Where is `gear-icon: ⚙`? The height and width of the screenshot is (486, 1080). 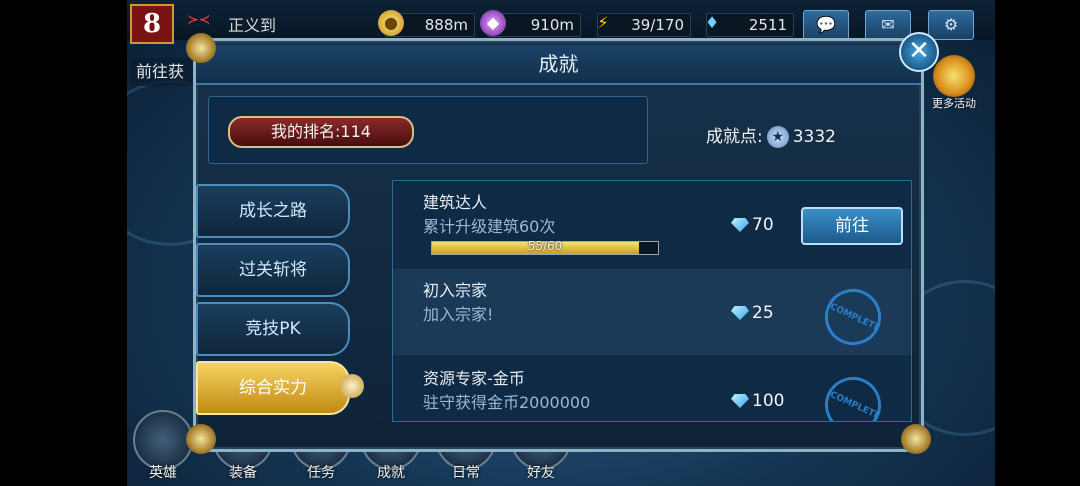
gear-icon: ⚙ is located at coordinates (951, 24).